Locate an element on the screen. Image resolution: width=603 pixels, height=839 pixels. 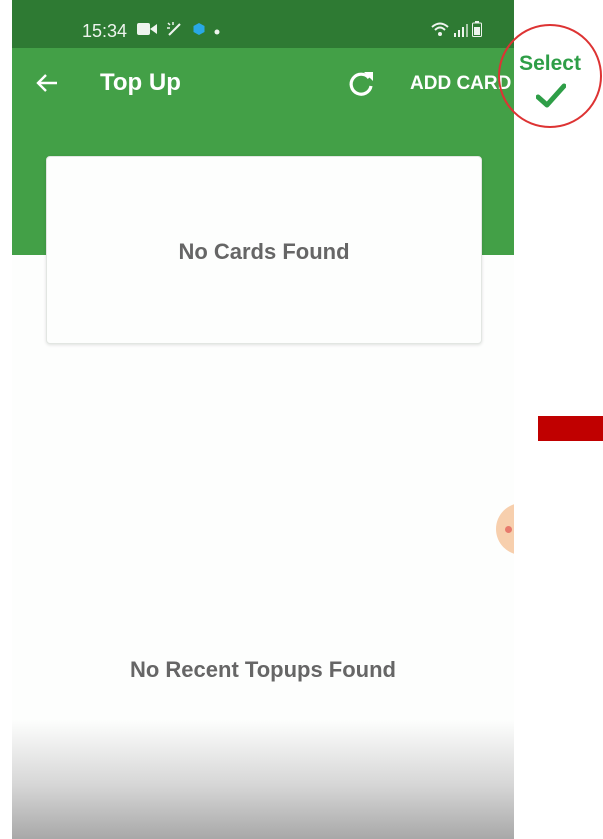
refresh-button is located at coordinates (361, 84).